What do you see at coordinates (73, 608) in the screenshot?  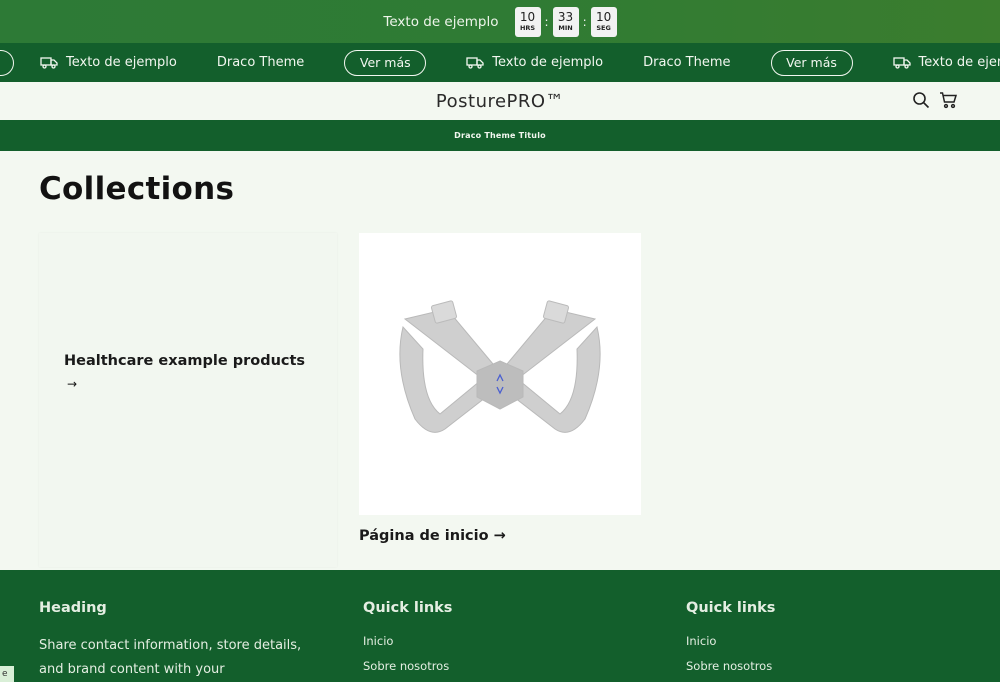 I see `footer-heading: Heading` at bounding box center [73, 608].